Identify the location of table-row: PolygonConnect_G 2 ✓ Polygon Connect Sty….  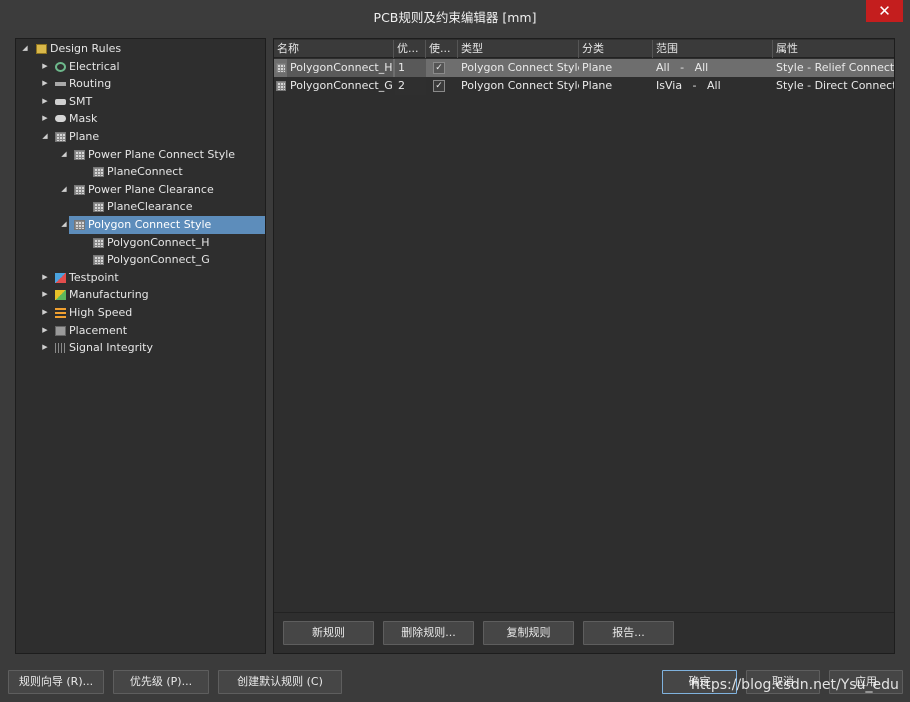
(584, 86).